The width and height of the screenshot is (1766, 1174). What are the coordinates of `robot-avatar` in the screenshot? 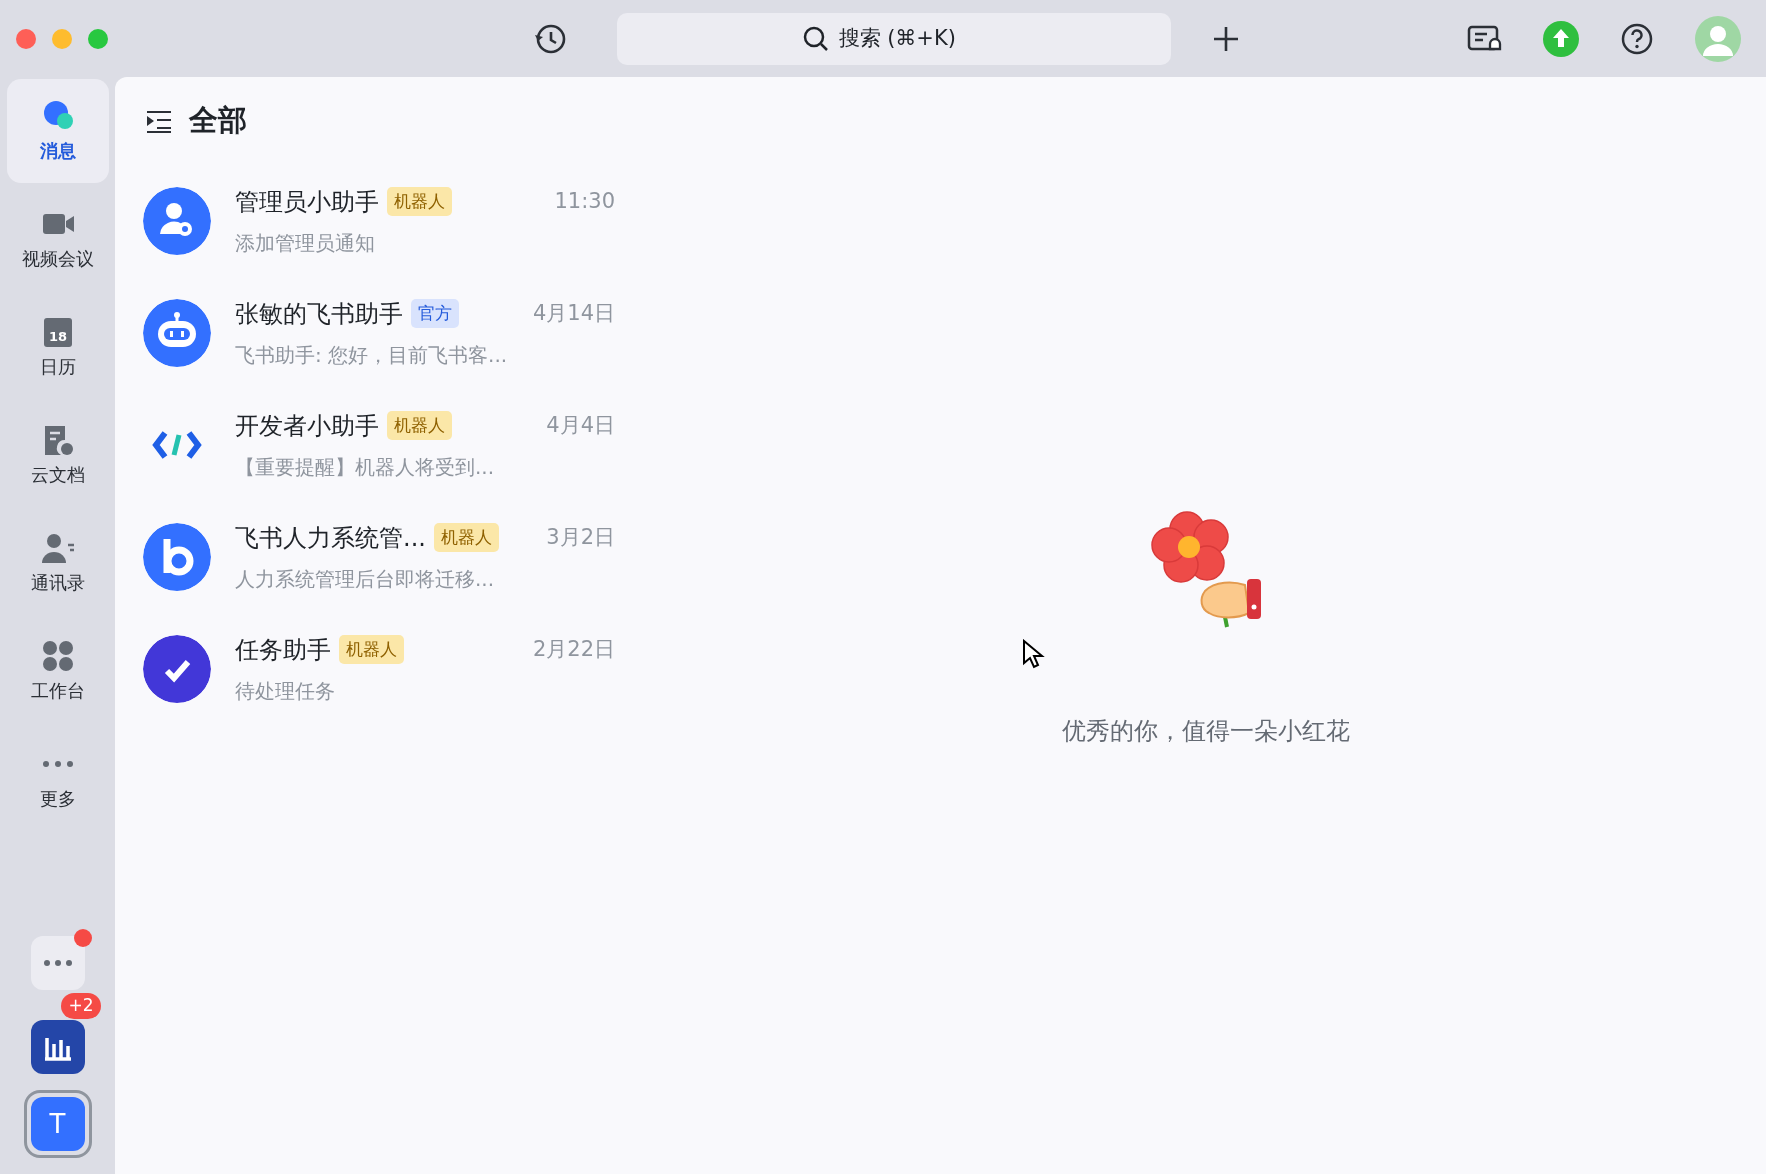 It's located at (177, 332).